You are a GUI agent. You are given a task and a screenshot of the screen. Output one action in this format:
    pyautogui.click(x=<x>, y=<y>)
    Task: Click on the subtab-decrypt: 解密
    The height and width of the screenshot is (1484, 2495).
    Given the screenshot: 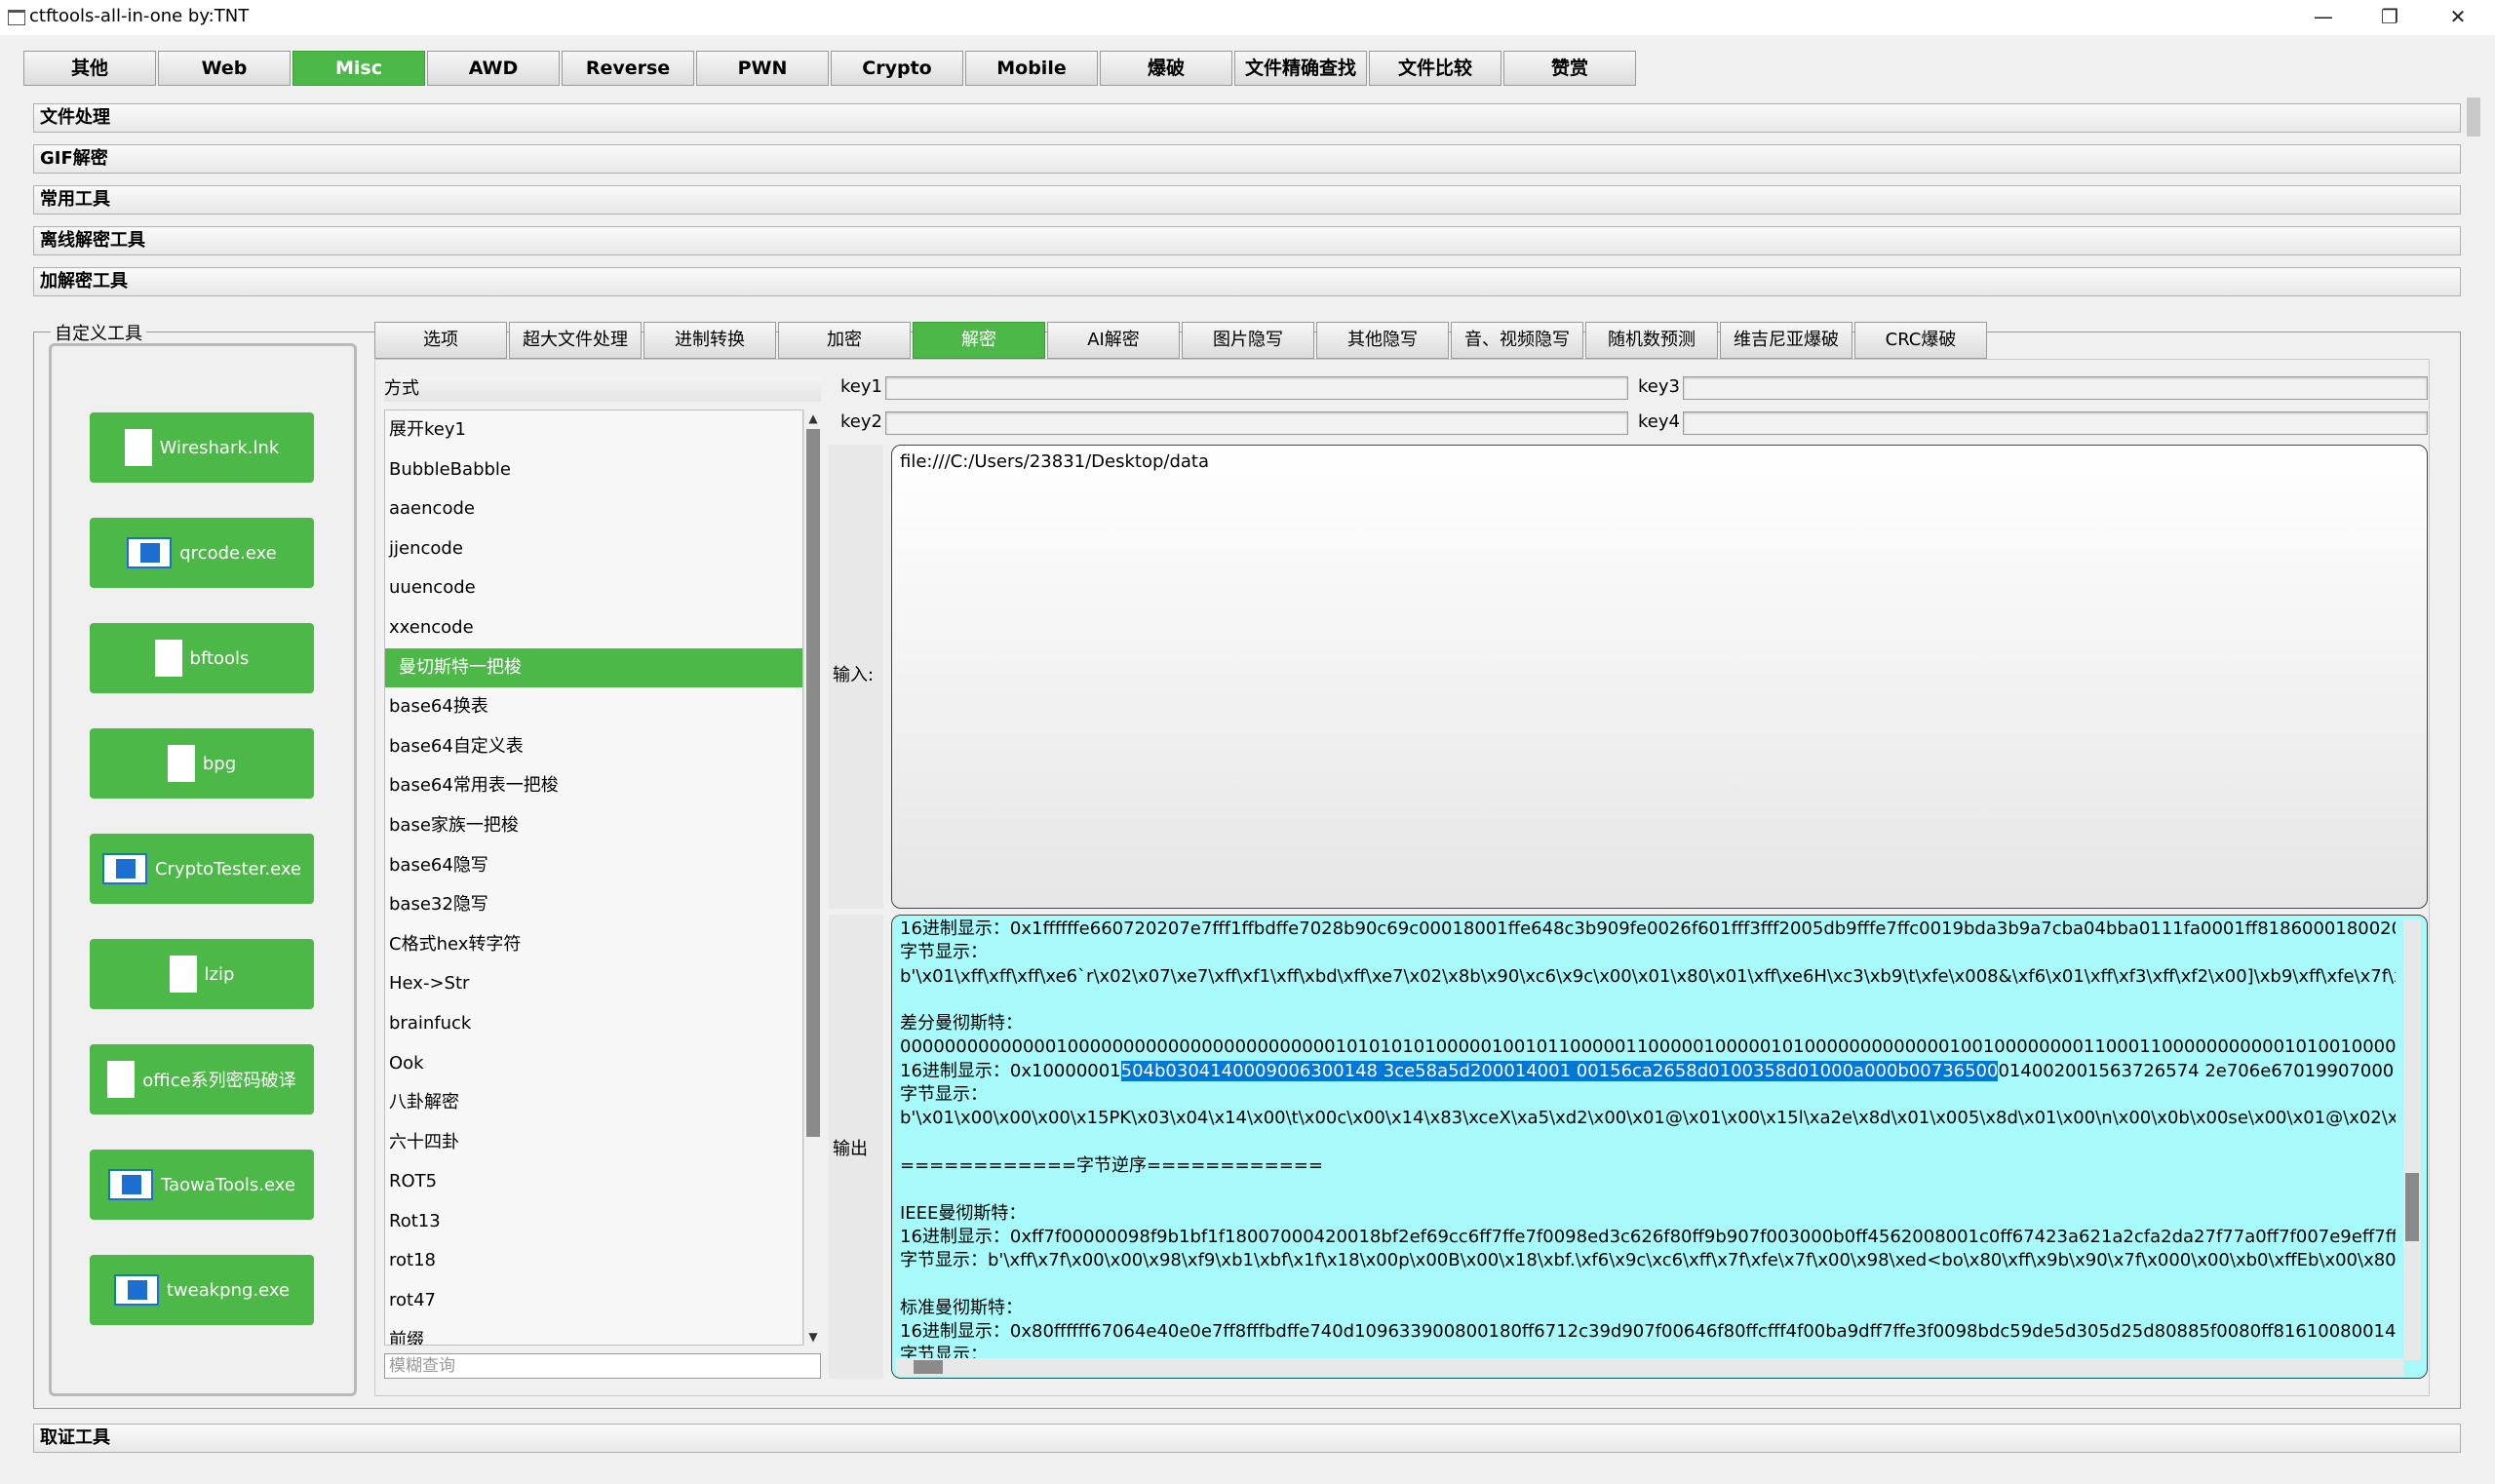 What is the action you would take?
    pyautogui.click(x=979, y=340)
    